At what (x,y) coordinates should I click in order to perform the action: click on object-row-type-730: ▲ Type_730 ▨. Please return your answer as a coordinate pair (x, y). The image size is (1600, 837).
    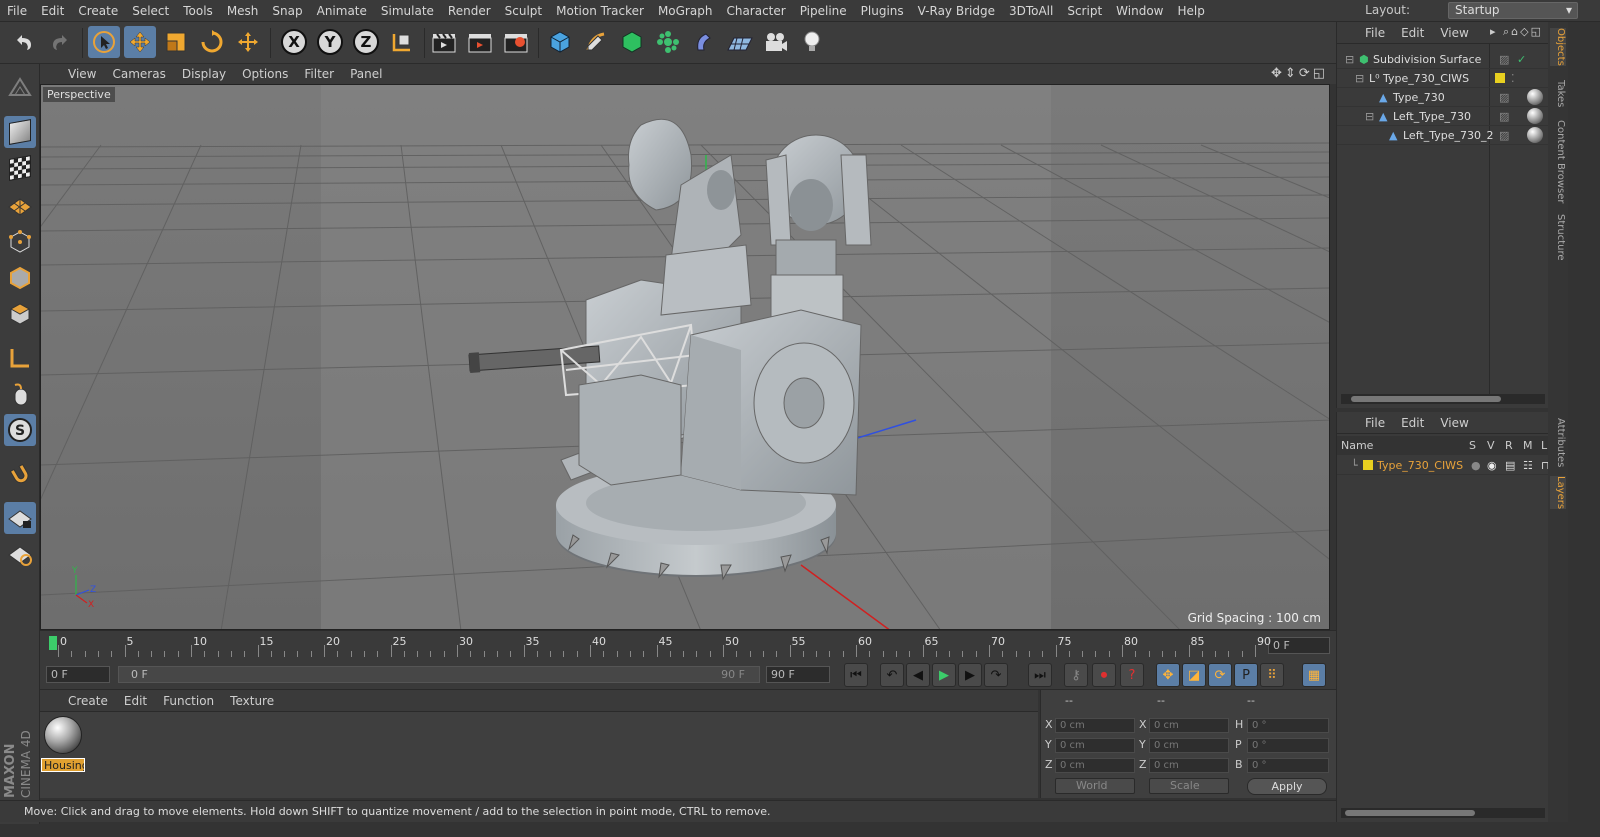
    Looking at the image, I should click on (1443, 97).